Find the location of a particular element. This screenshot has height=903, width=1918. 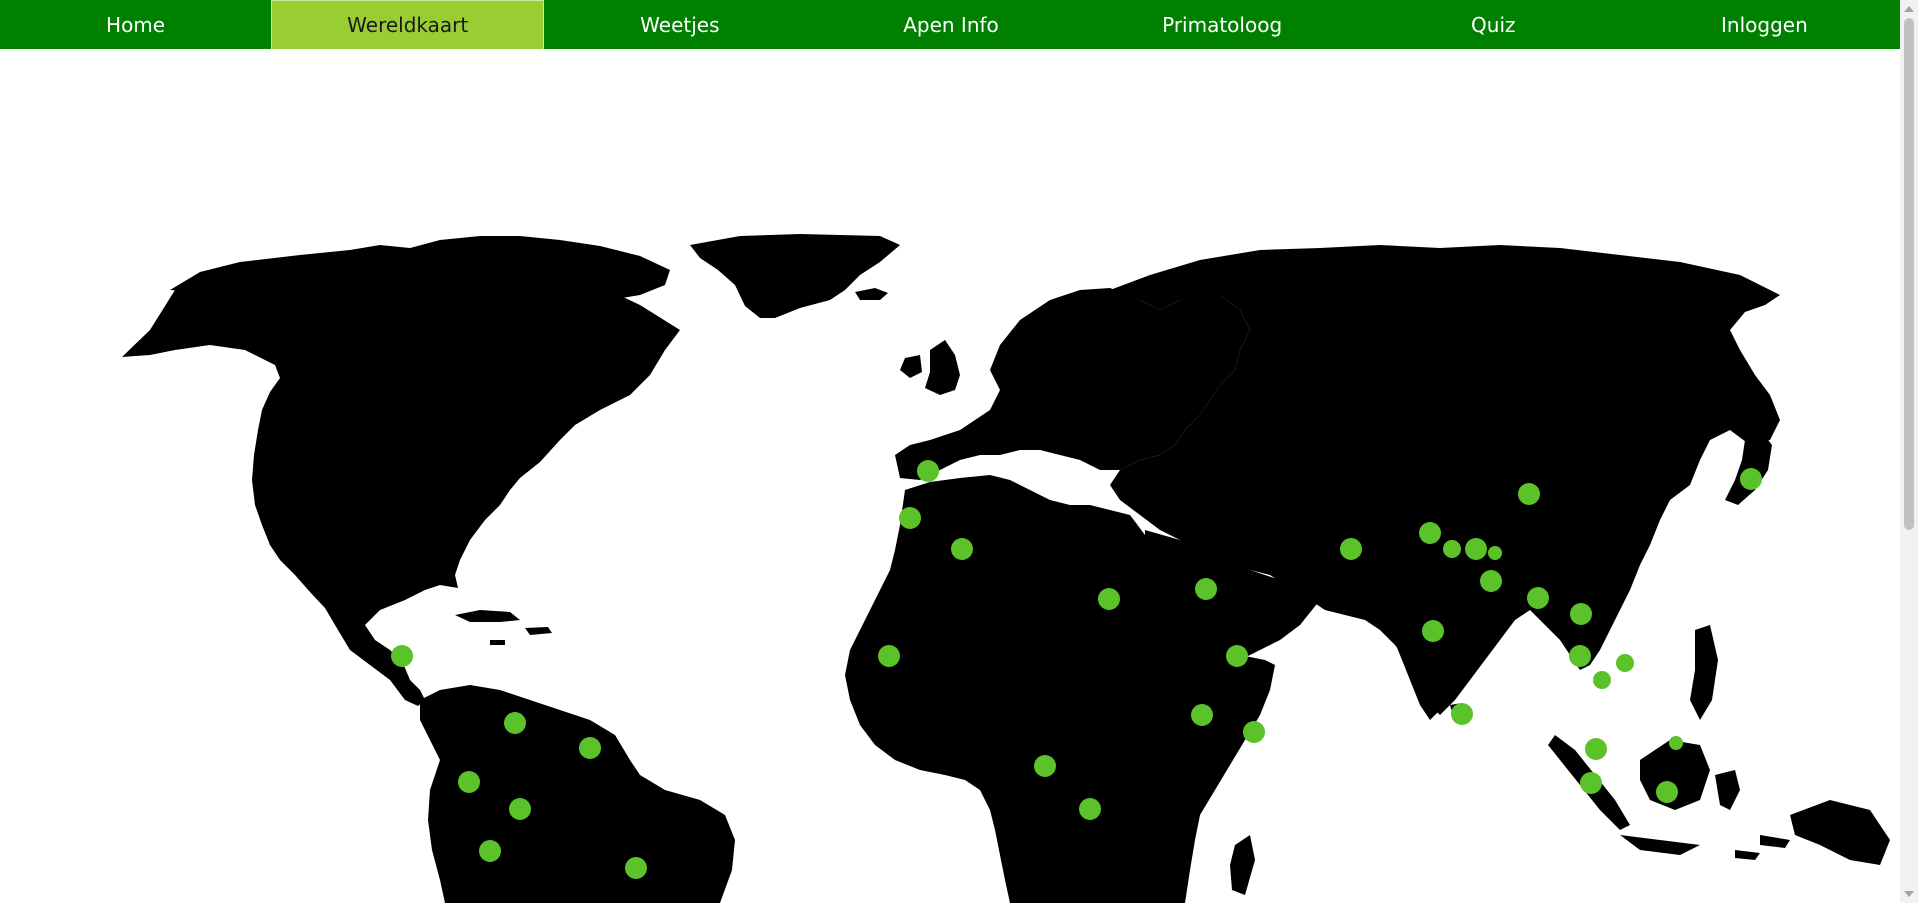

south-america is located at coordinates (577, 794).